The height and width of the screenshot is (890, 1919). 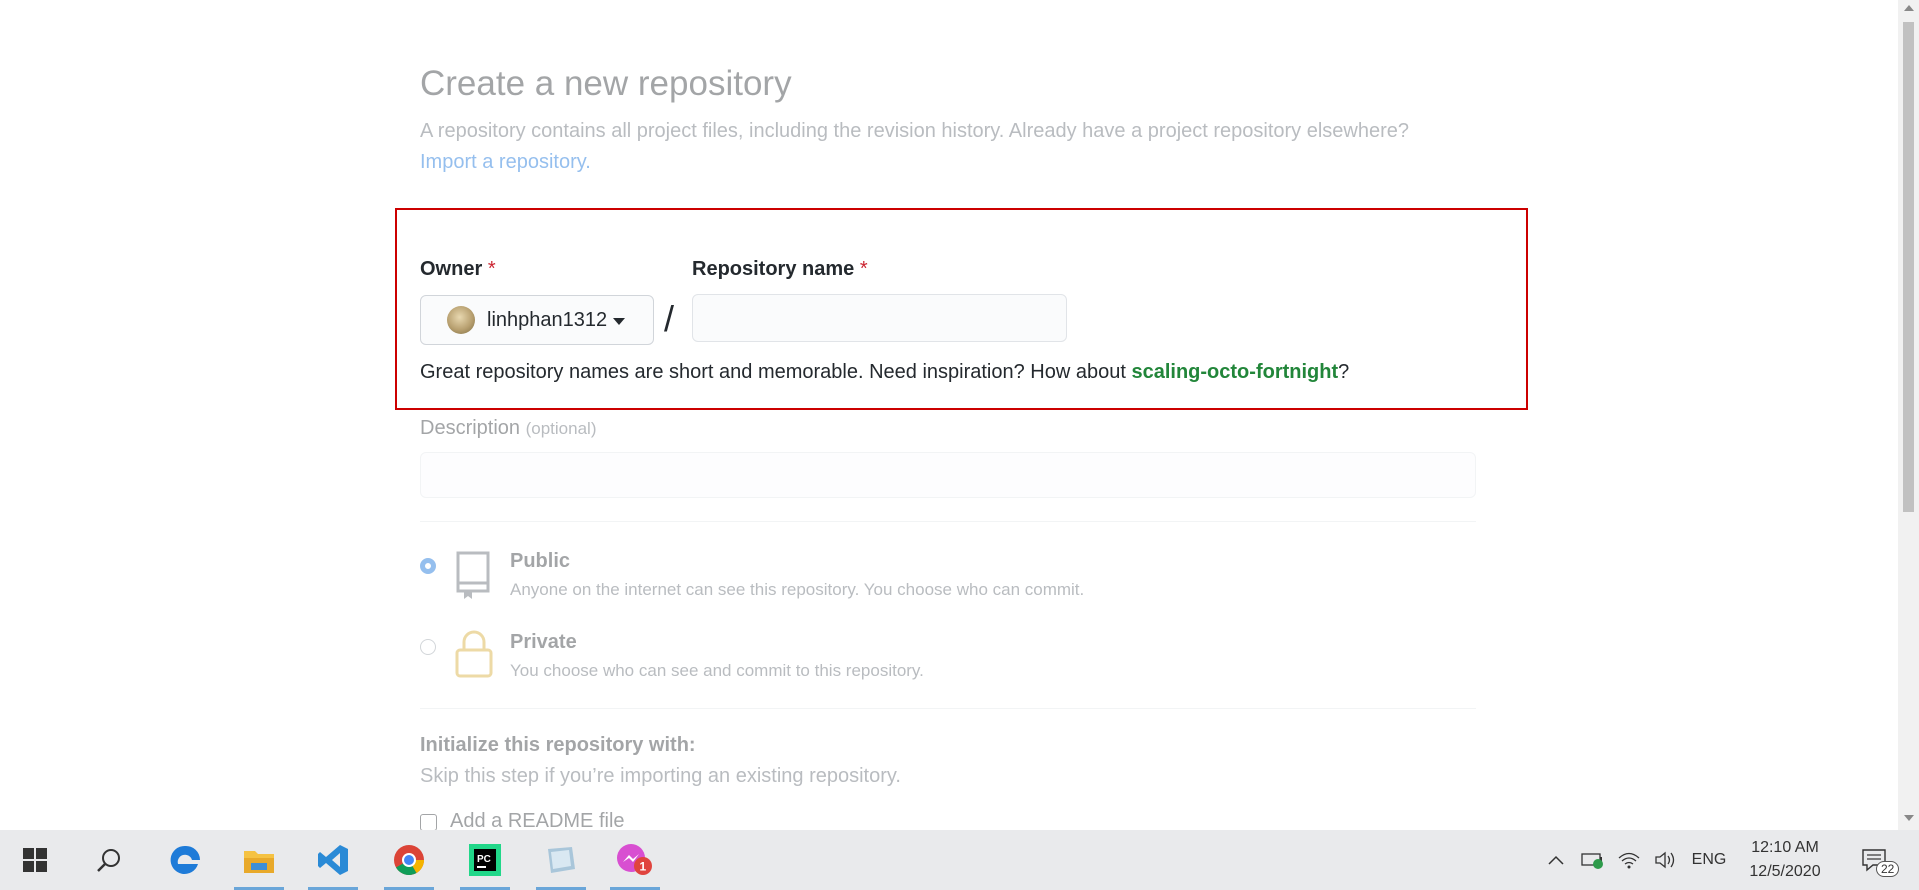 I want to click on description-label: Description (optional), so click(x=508, y=428).